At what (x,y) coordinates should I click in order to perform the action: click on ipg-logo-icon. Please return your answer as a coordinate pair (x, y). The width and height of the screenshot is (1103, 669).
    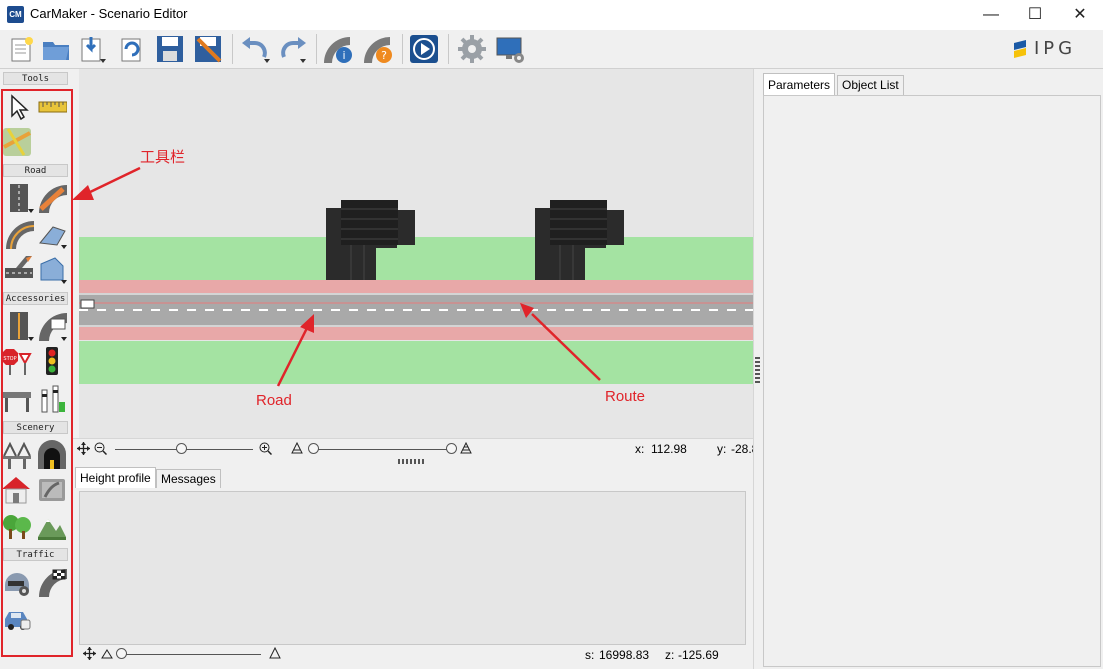
    Looking at the image, I should click on (1020, 49).